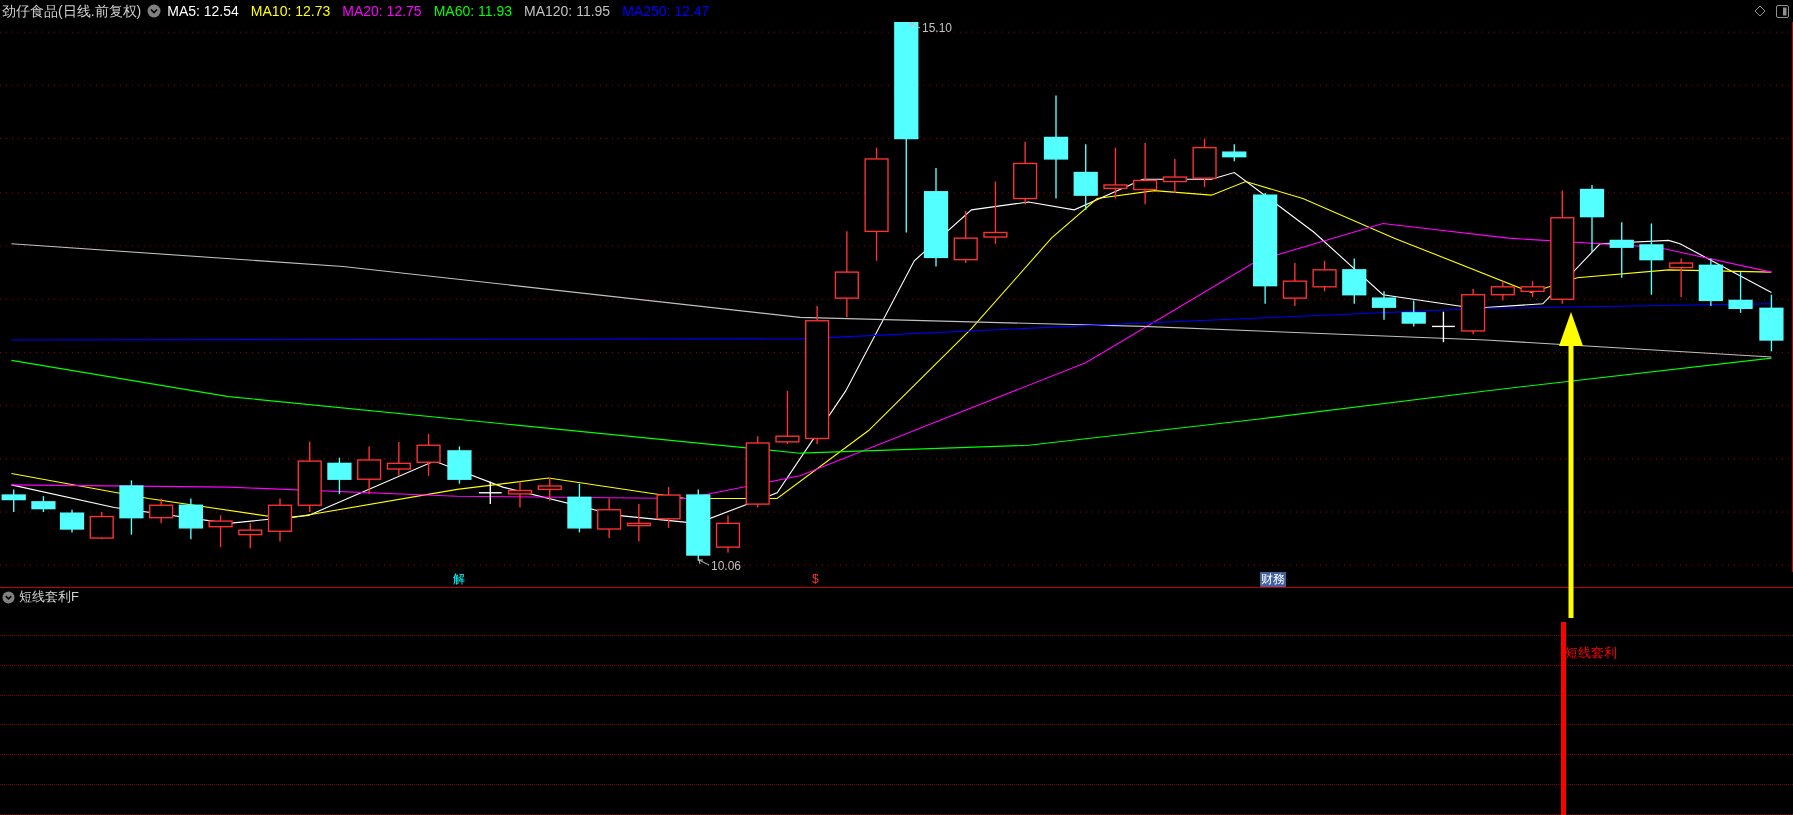 Image resolution: width=1793 pixels, height=815 pixels. What do you see at coordinates (666, 11) in the screenshot?
I see `moving-average-value: MA250: 12.47` at bounding box center [666, 11].